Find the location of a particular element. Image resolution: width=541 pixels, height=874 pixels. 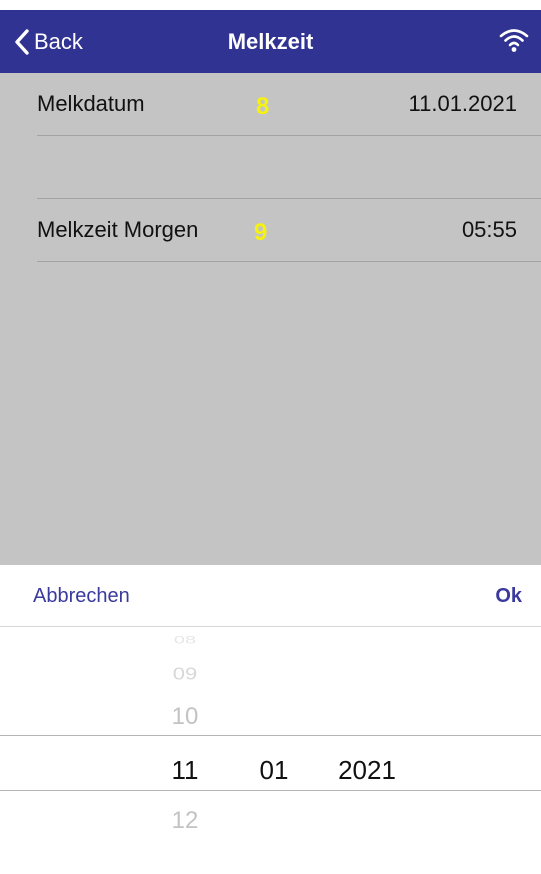

milking-date-badge: 8 is located at coordinates (263, 106).